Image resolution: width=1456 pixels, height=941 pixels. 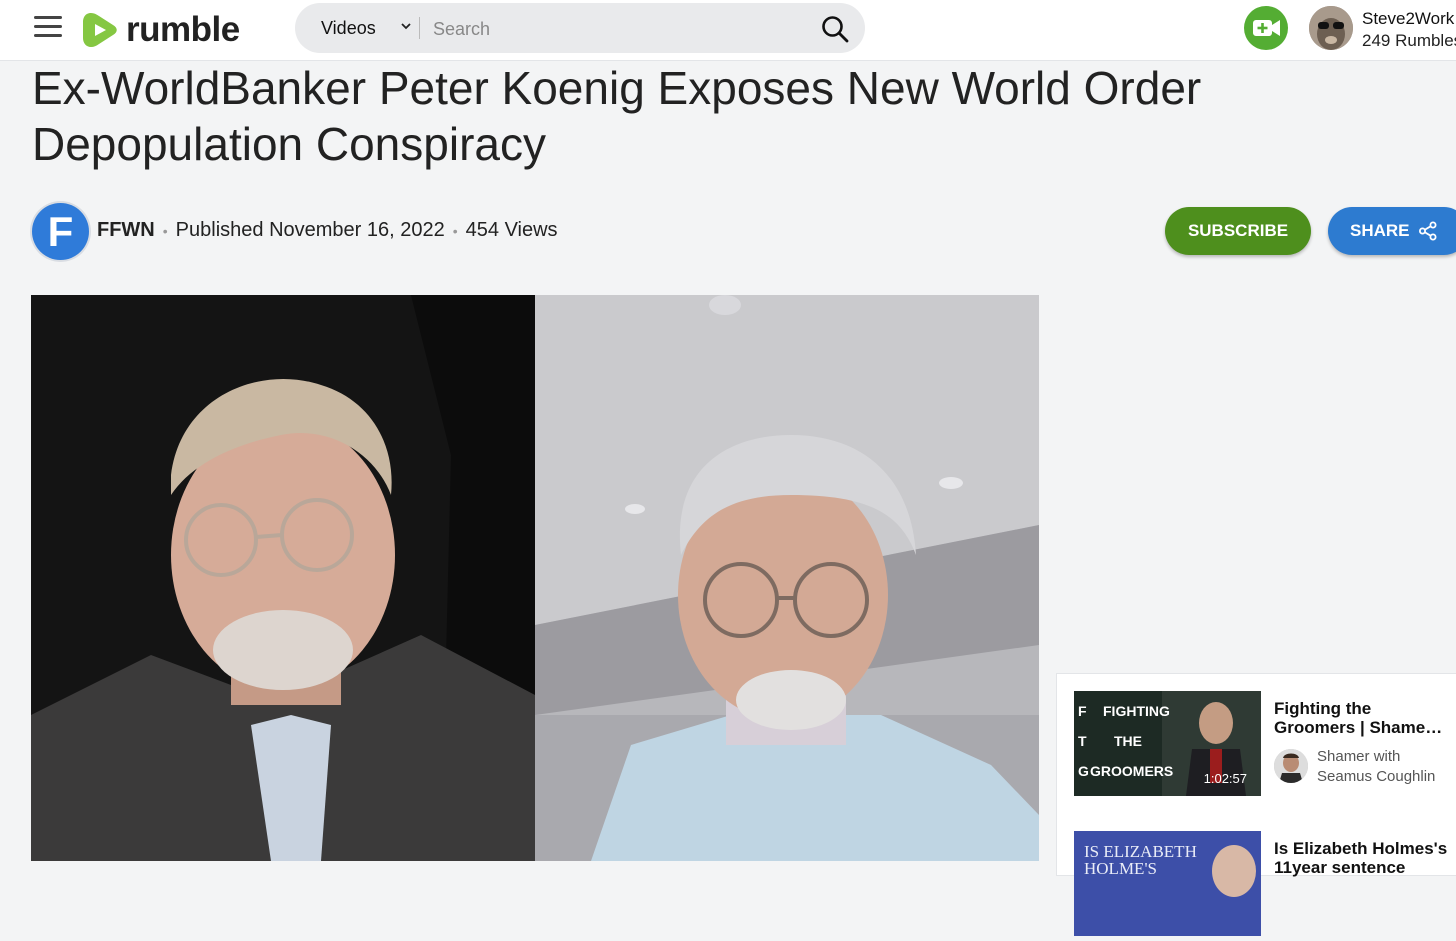 What do you see at coordinates (348, 28) in the screenshot?
I see `search-category-select: Videos` at bounding box center [348, 28].